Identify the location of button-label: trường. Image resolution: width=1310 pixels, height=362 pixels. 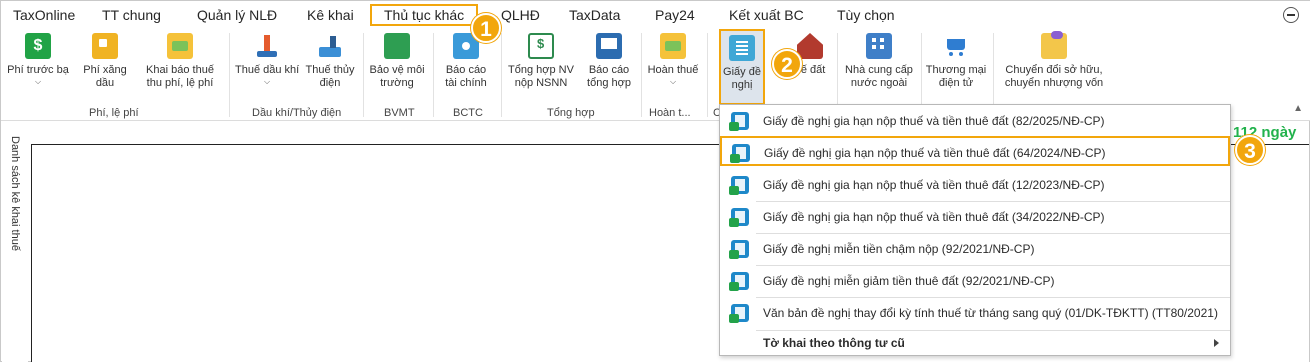
(397, 83).